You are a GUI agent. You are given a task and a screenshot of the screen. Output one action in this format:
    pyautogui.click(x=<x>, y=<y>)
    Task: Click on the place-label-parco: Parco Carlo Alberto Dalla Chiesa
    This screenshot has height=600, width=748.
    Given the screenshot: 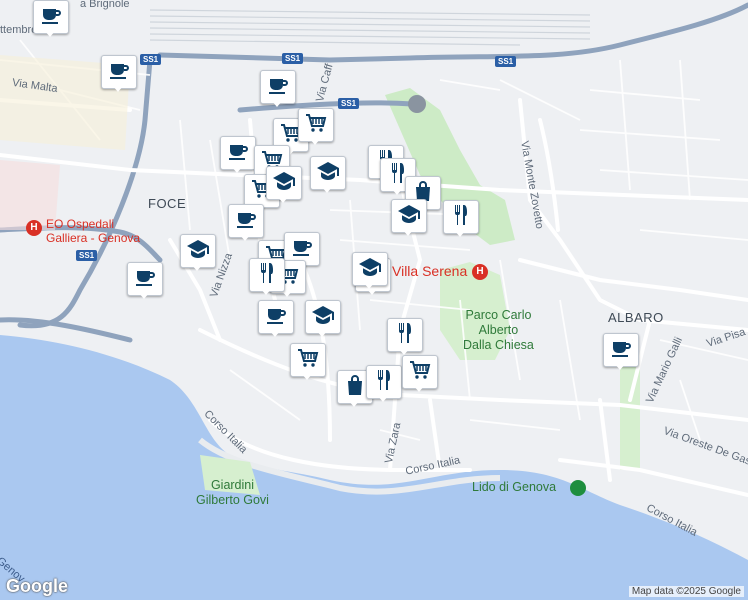 What is the action you would take?
    pyautogui.click(x=498, y=330)
    